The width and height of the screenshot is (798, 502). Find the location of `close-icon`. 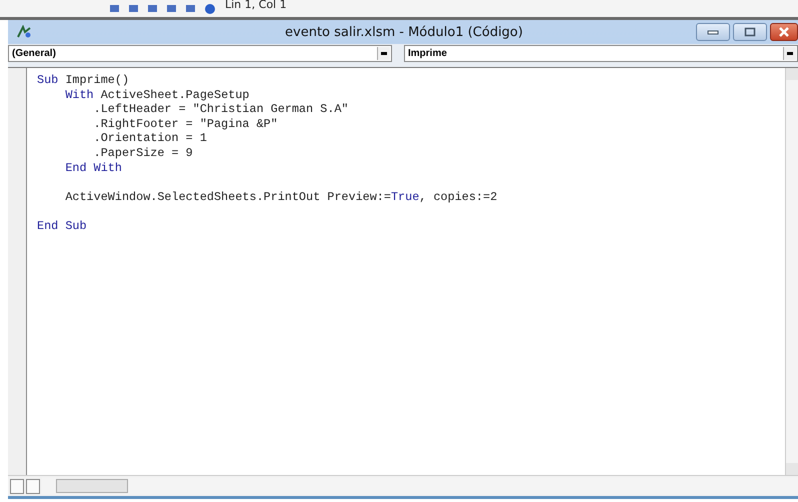

close-icon is located at coordinates (784, 32).